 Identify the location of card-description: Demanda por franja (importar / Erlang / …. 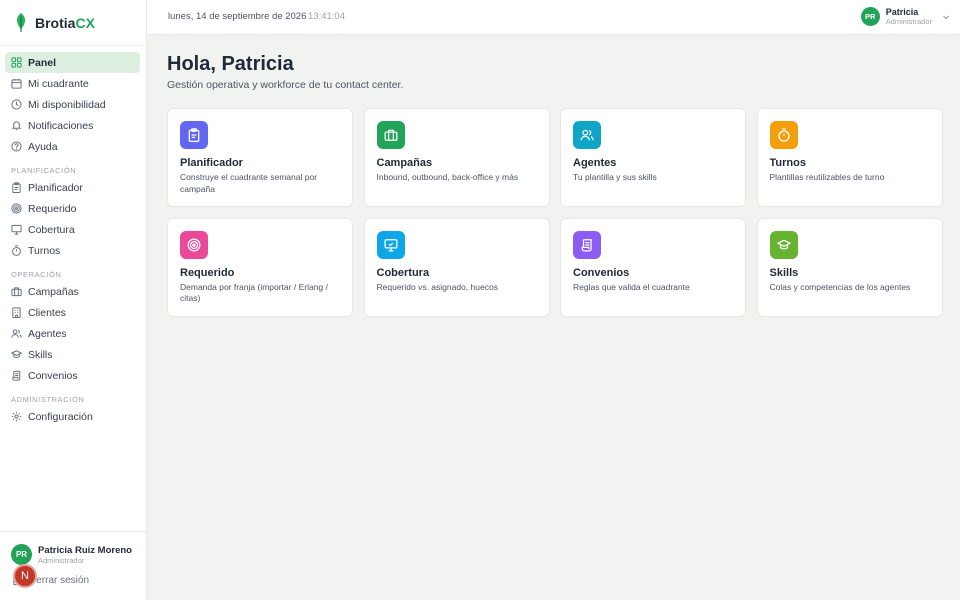
(254, 292).